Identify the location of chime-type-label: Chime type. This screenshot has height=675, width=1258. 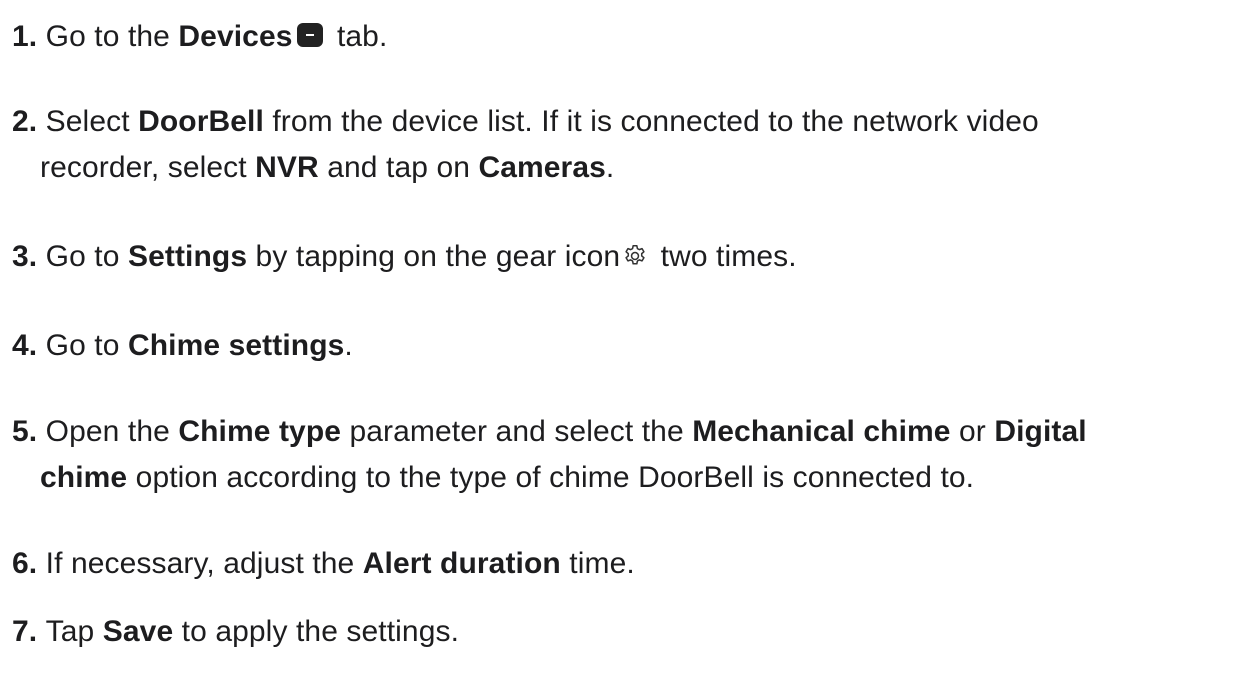
(260, 431).